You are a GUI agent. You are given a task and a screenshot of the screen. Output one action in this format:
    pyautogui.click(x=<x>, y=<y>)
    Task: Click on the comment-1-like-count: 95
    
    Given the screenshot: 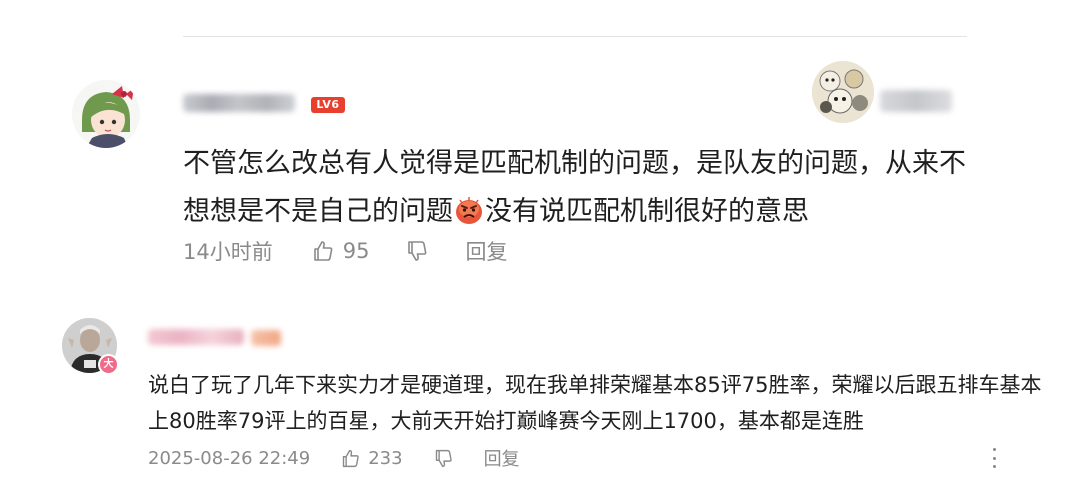 What is the action you would take?
    pyautogui.click(x=356, y=251)
    